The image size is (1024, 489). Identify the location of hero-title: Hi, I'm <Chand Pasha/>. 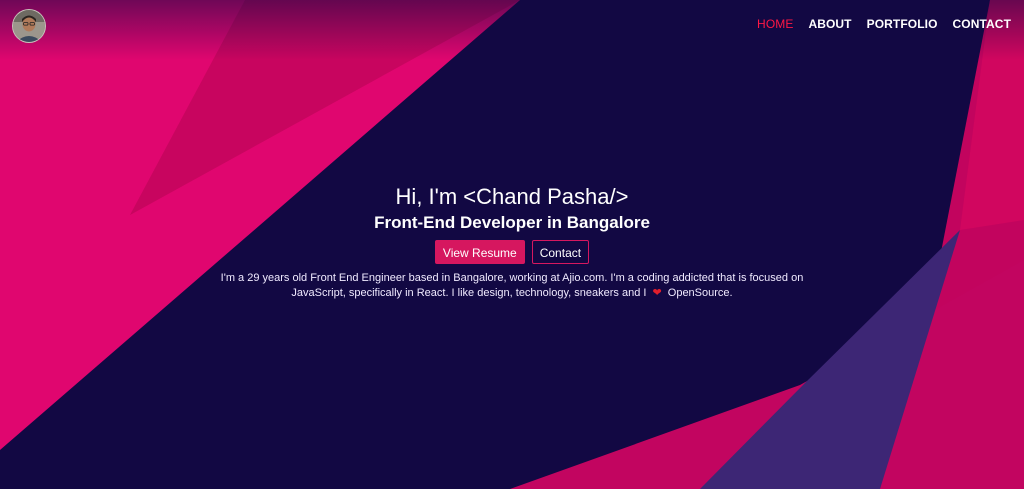
(512, 196).